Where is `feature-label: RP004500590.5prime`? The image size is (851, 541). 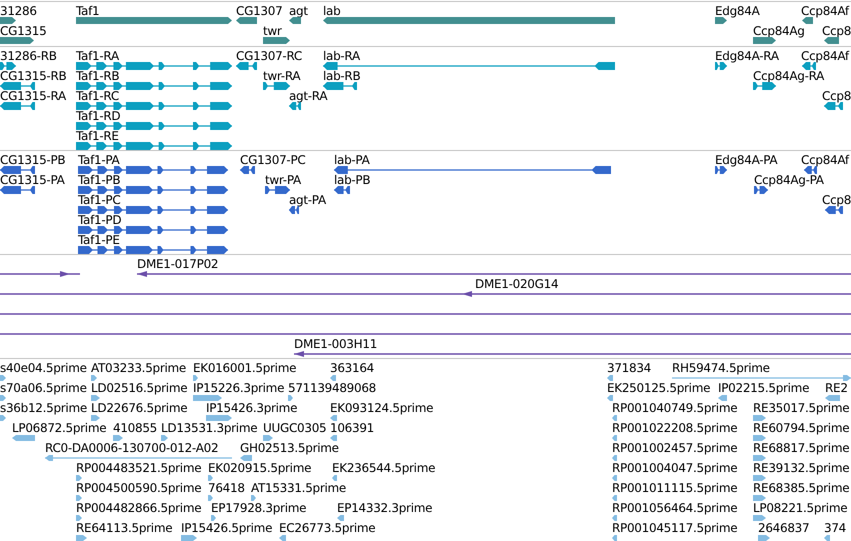
feature-label: RP004500590.5prime is located at coordinates (139, 488).